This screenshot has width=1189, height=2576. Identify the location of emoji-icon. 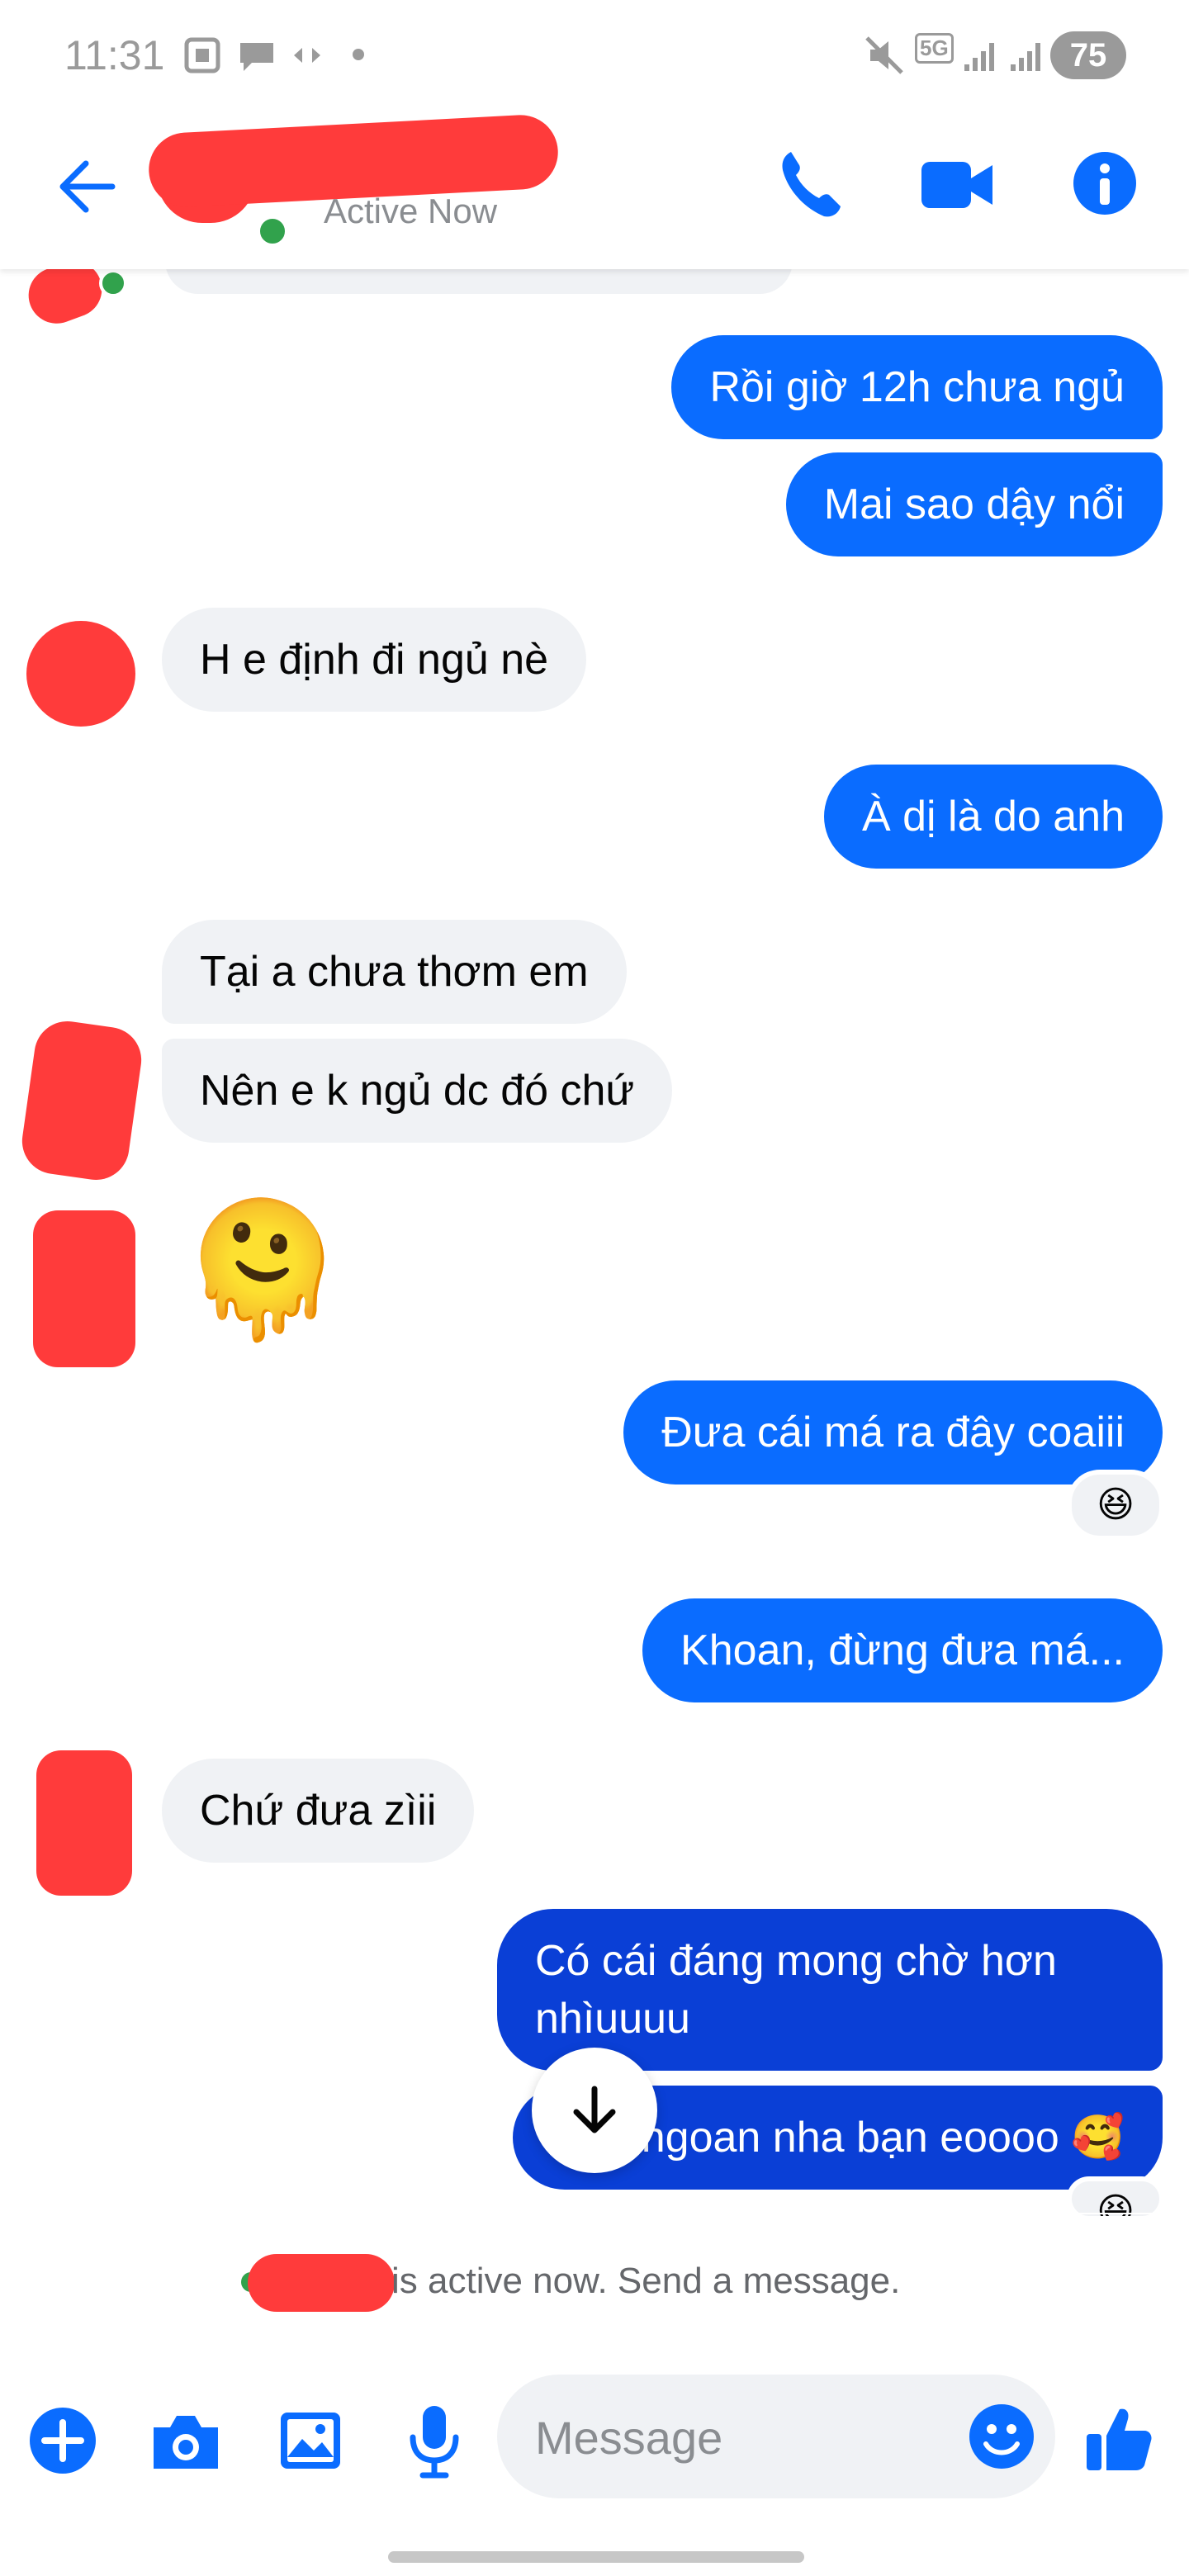
(1001, 2436).